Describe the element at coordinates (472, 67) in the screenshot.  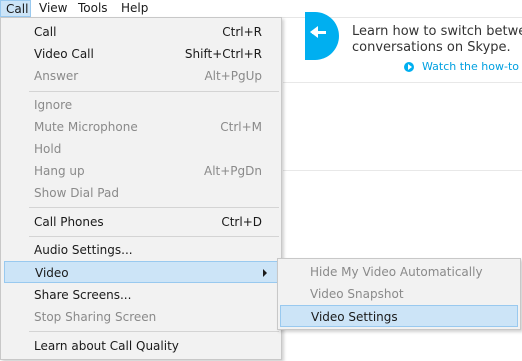
I see `watch-video-link: Watch the how-to vid` at that location.